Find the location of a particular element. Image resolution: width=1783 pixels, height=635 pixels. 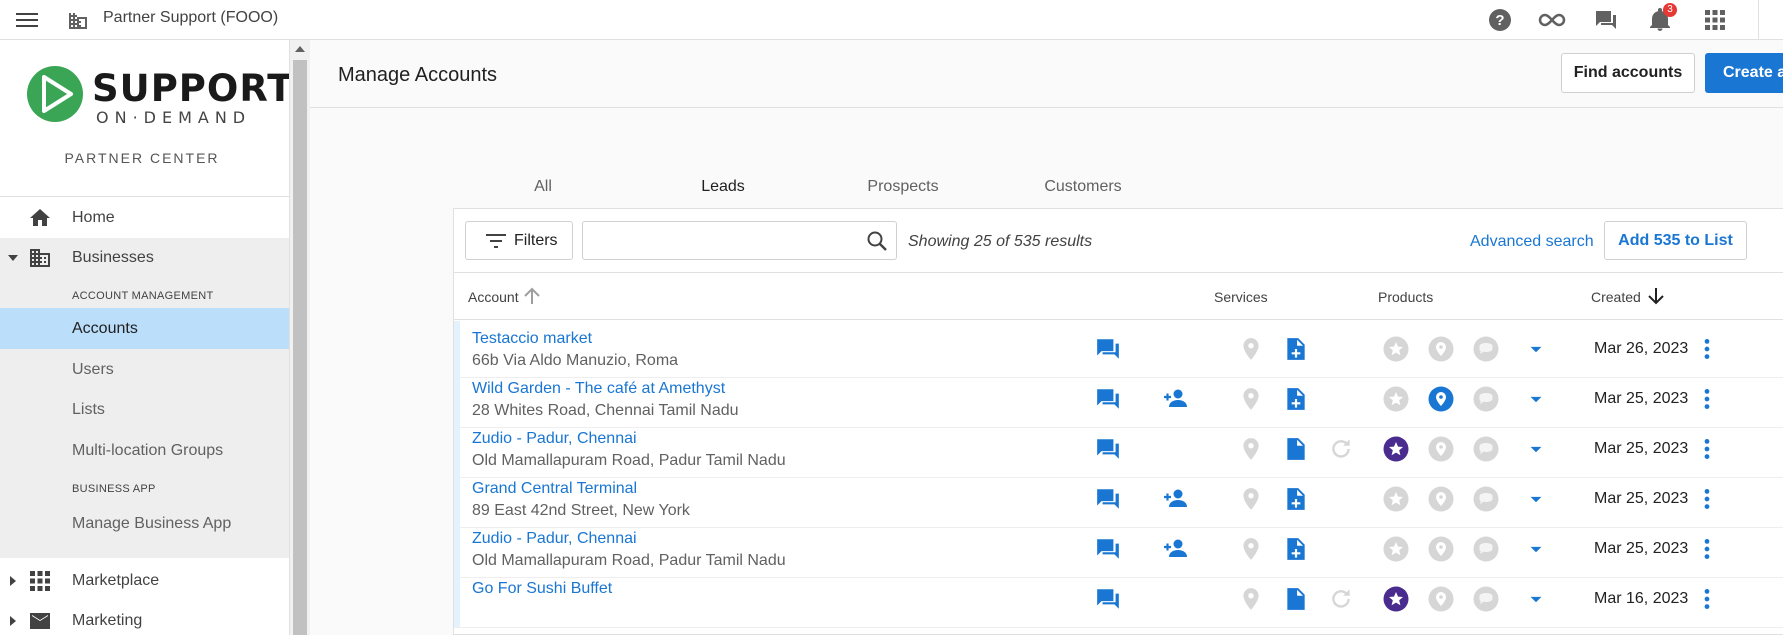

column-header-products: Products is located at coordinates (1405, 297).